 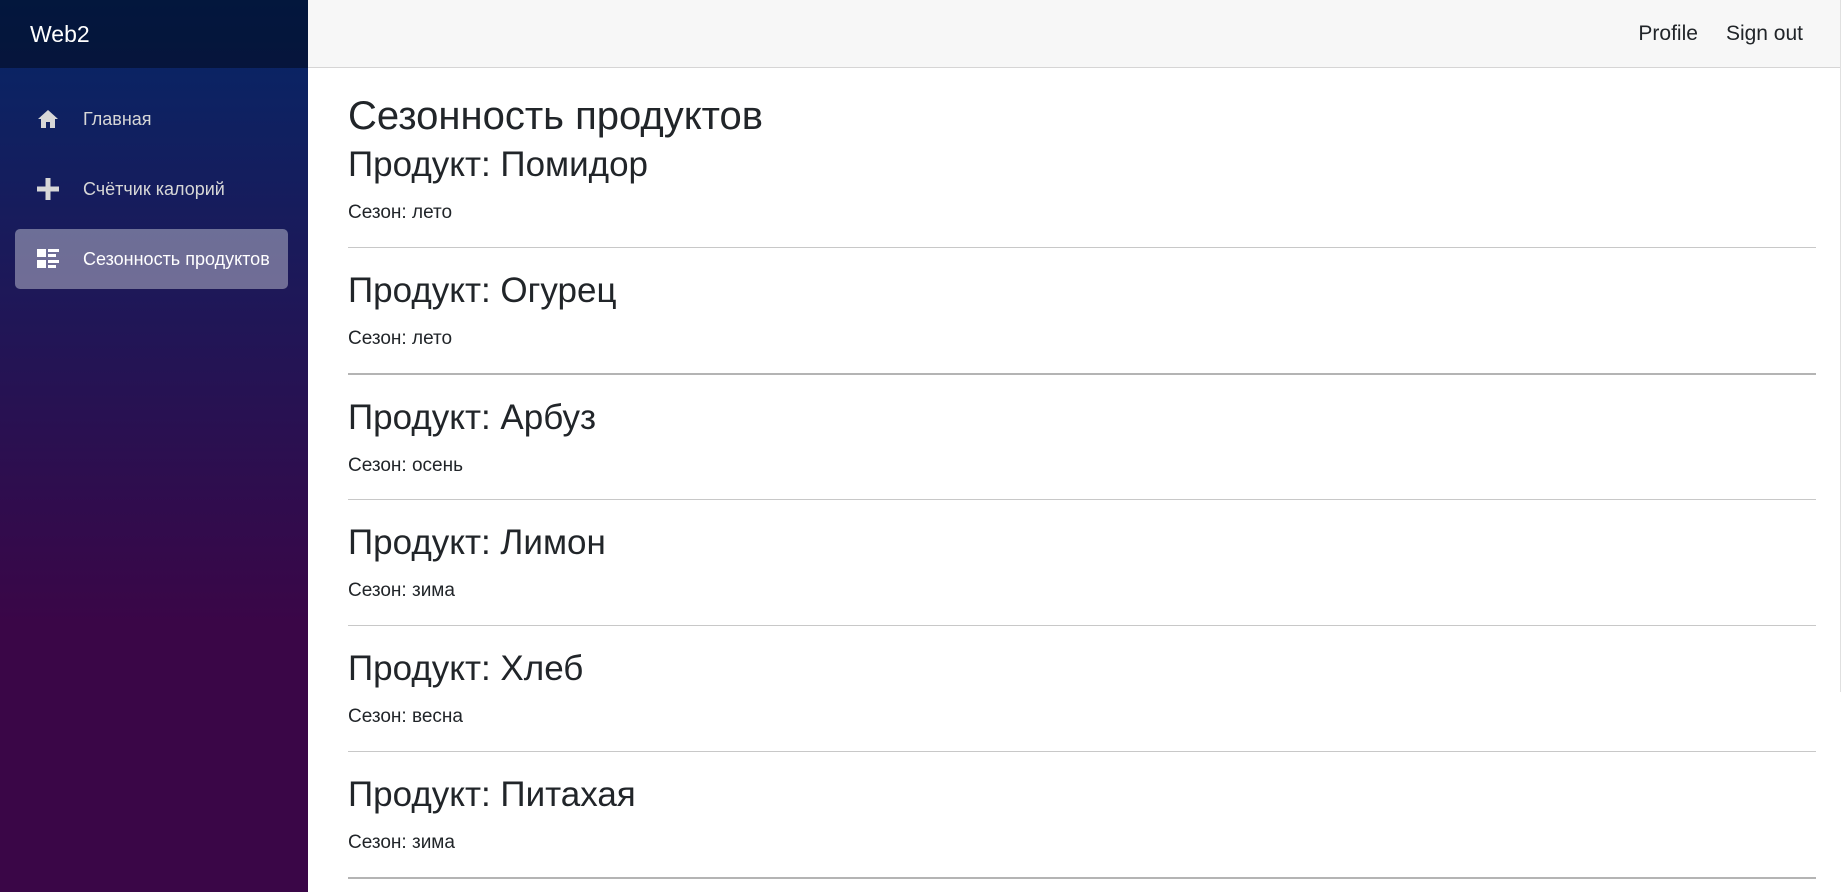 I want to click on product-item: Продукт: Питахая Сезон: зима, so click(x=1082, y=826).